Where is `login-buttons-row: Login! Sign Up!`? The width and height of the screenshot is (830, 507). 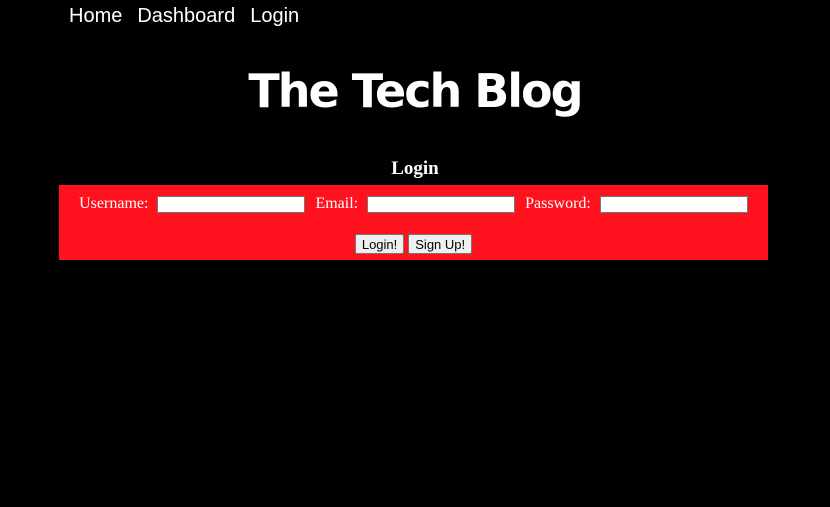
login-buttons-row: Login! Sign Up! is located at coordinates (413, 244).